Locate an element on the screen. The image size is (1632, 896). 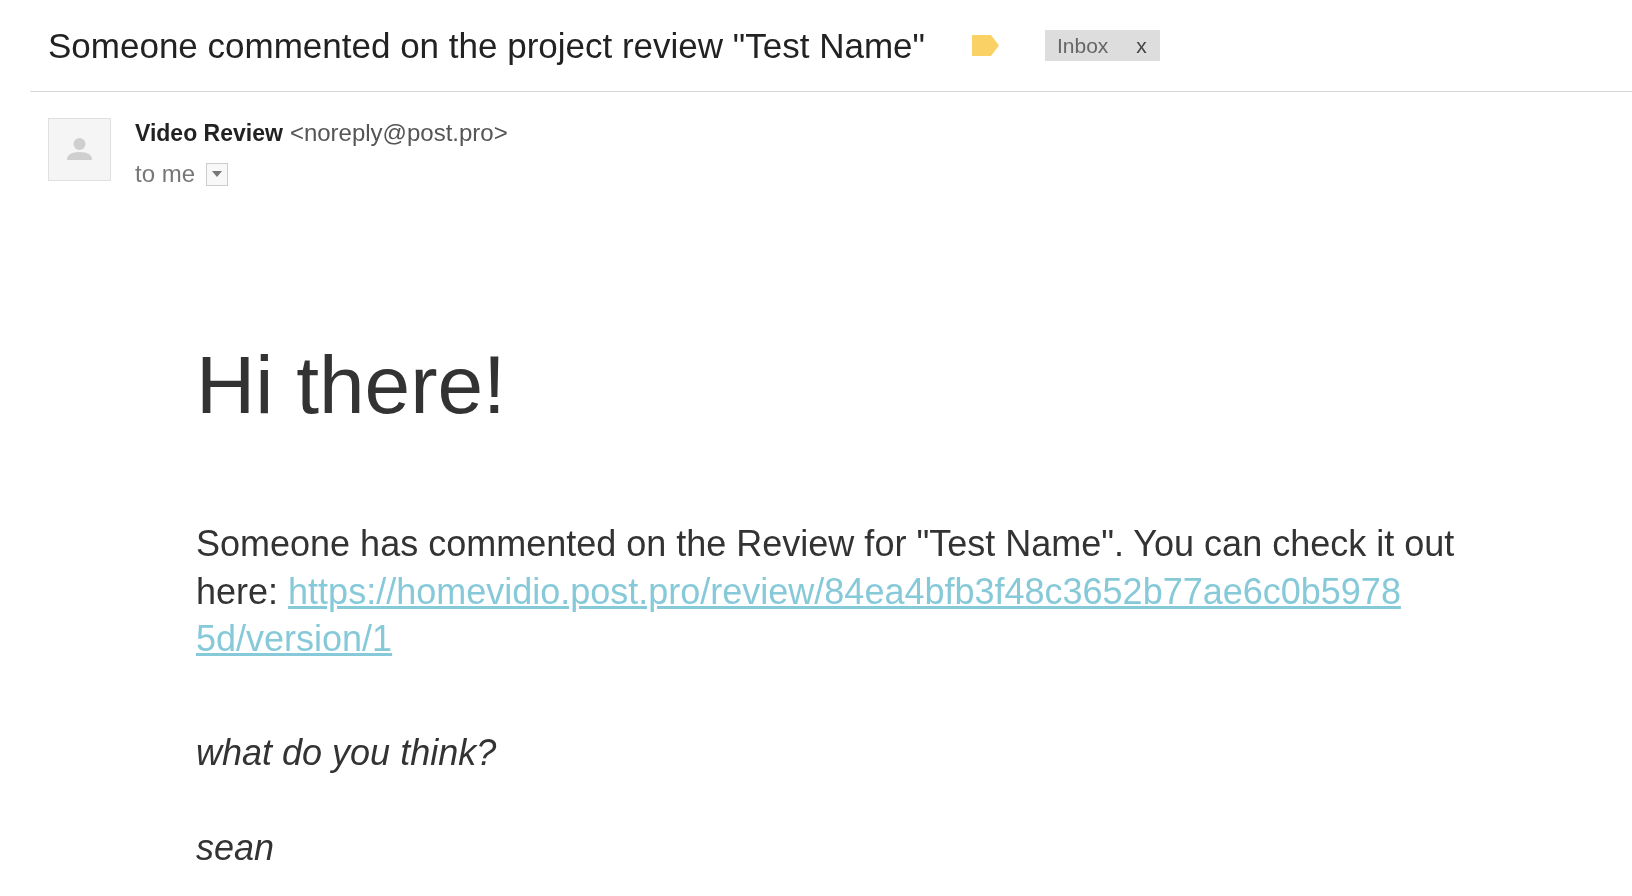
sender-name: Video Review is located at coordinates (209, 133).